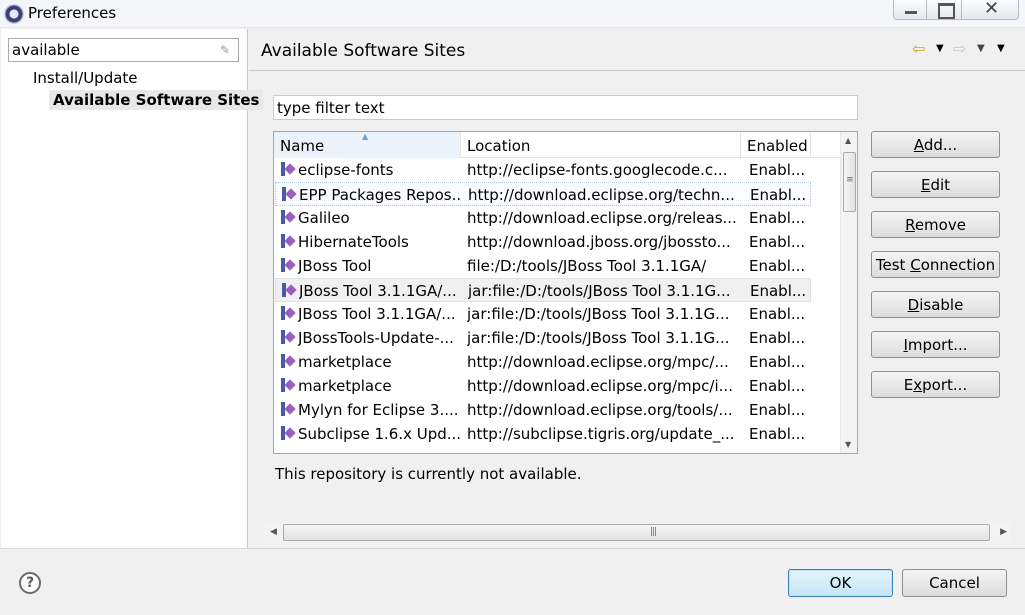  I want to click on vertical-scrollbar: ▲ ≡ ▼, so click(848, 292).